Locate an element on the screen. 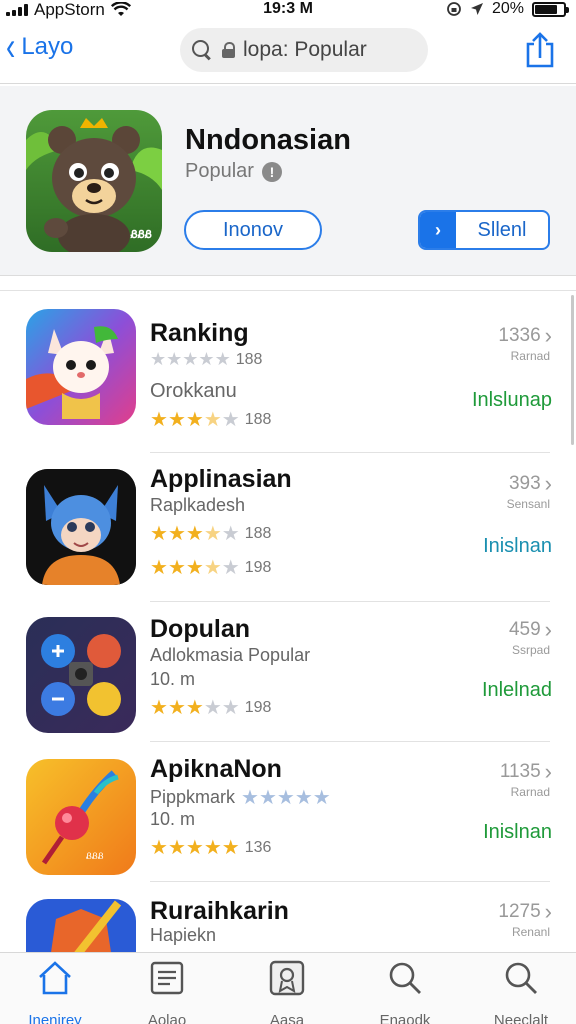 The height and width of the screenshot is (1024, 576). app-rank: 393 › is located at coordinates (530, 484).